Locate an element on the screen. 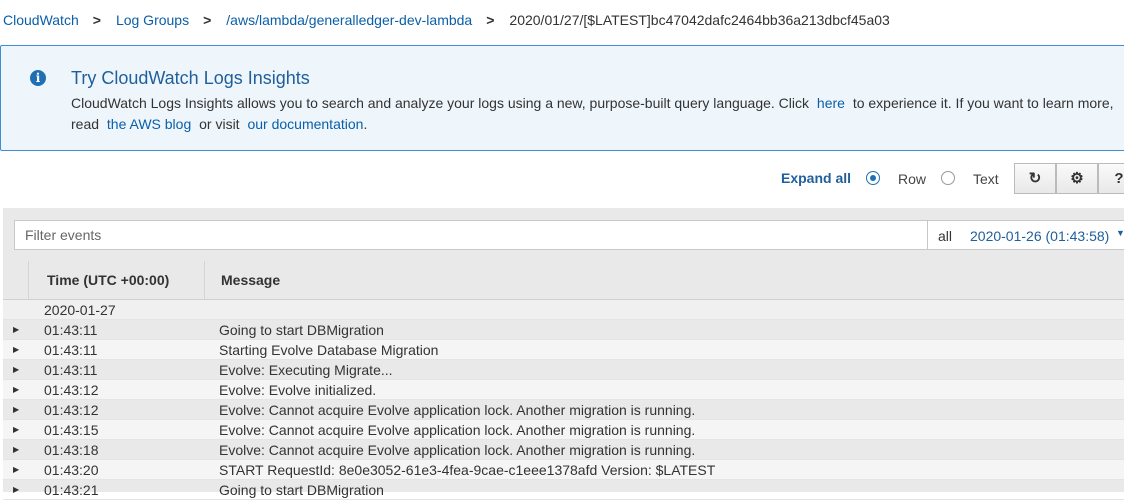 The image size is (1124, 500). banner-text: . is located at coordinates (365, 124).